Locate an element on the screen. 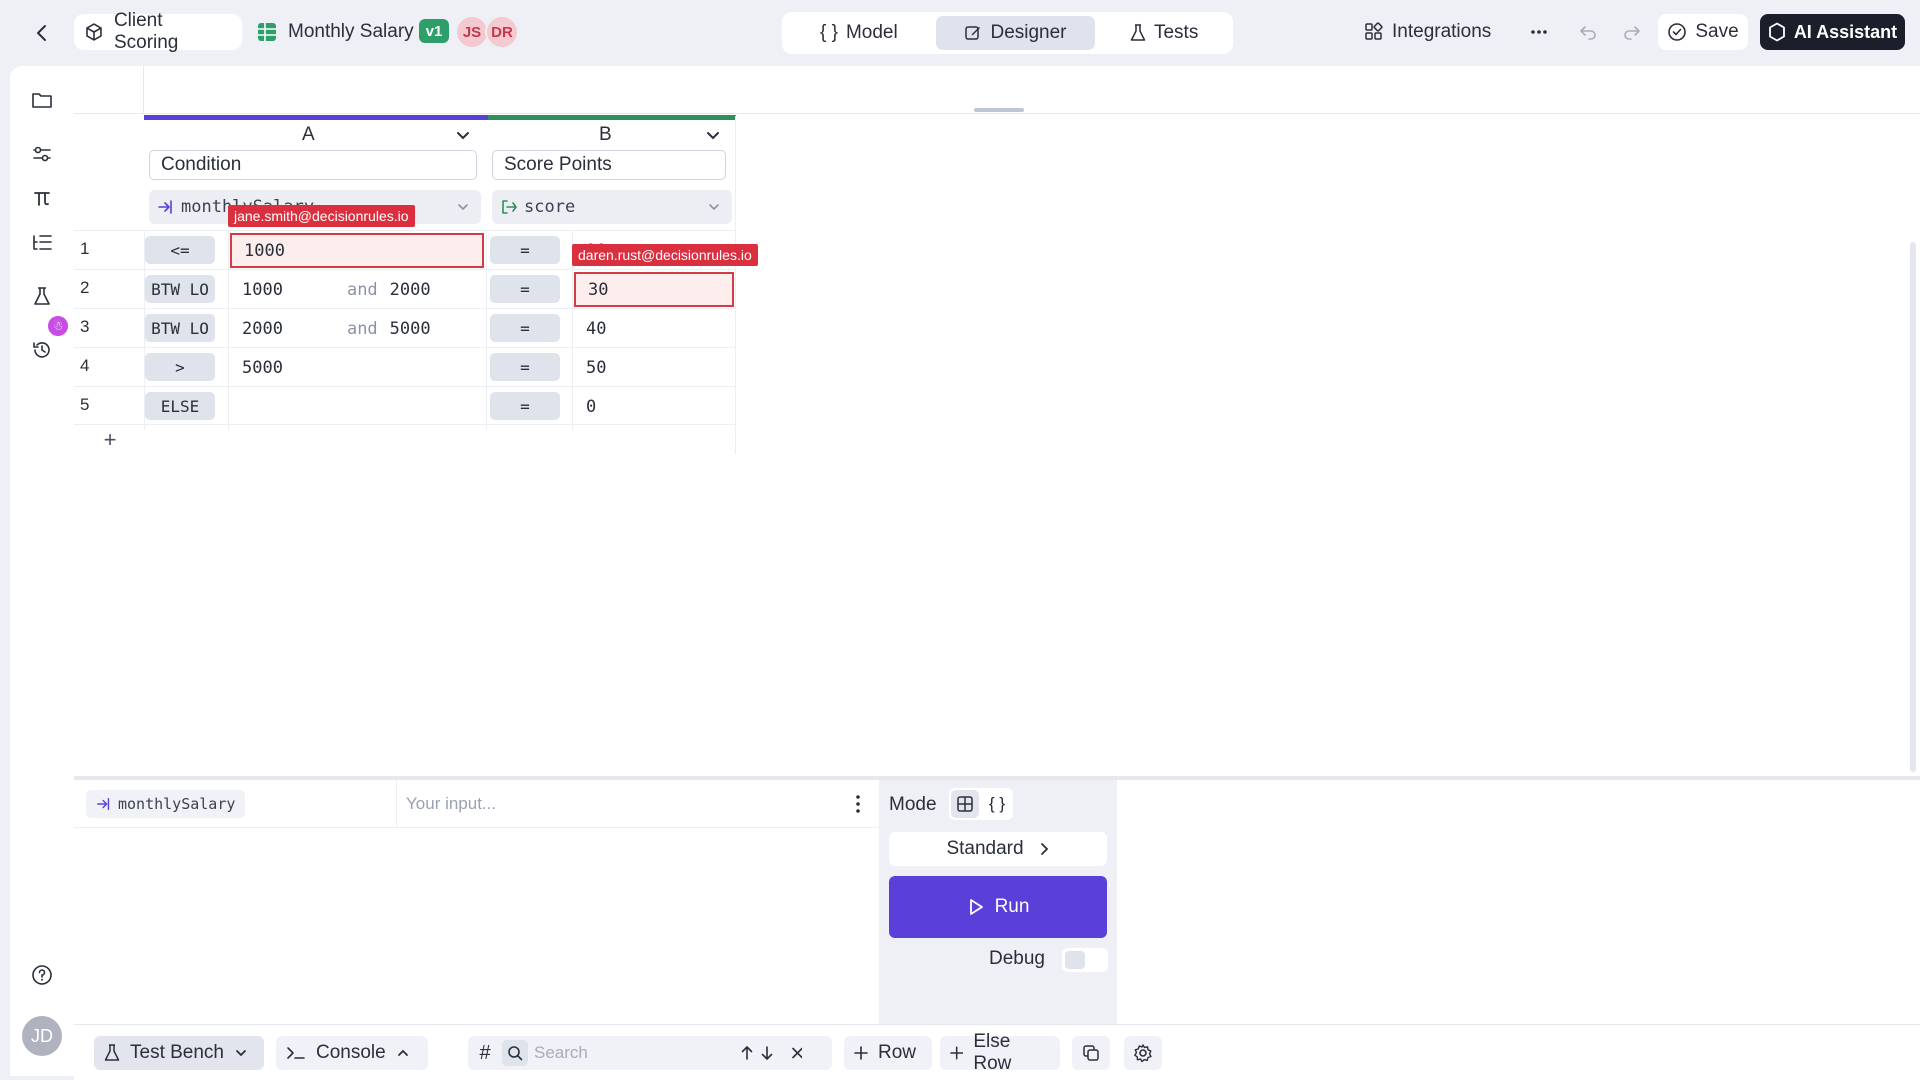 This screenshot has width=1920, height=1080. more-horizontal-icon is located at coordinates (1539, 32).